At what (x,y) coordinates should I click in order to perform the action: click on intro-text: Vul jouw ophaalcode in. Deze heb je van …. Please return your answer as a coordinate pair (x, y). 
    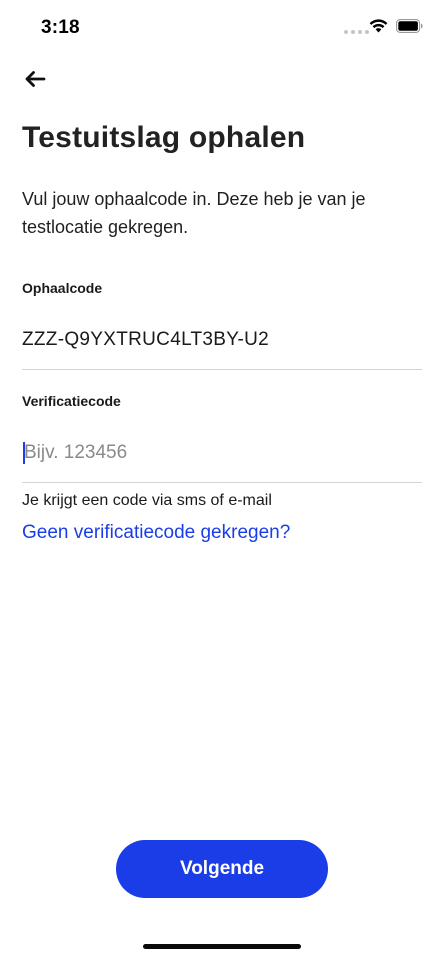
    Looking at the image, I should click on (194, 213).